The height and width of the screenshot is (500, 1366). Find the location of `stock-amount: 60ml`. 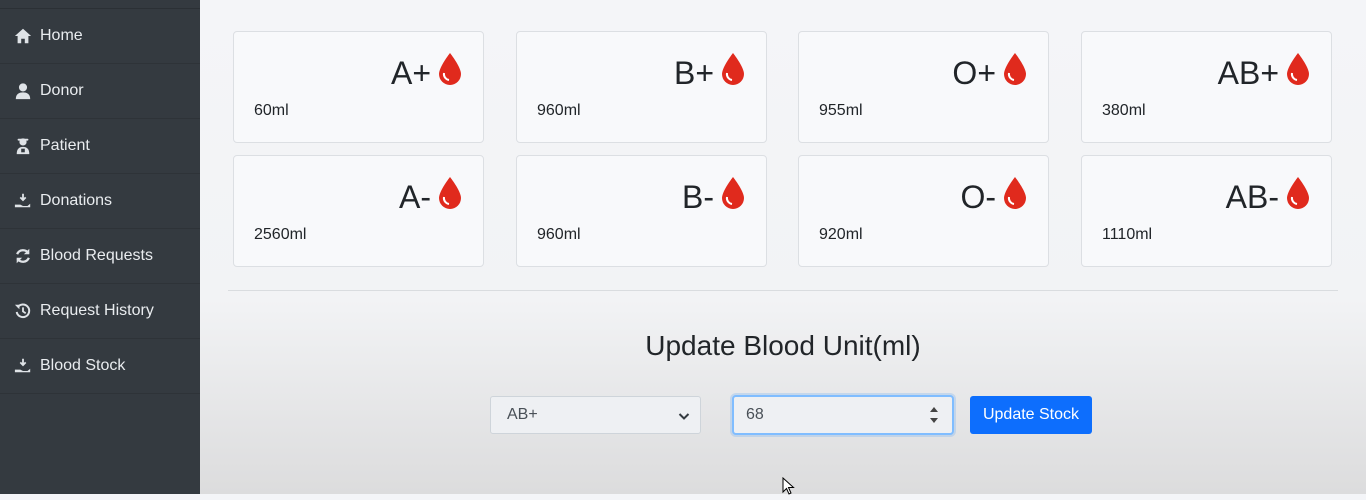

stock-amount: 60ml is located at coordinates (271, 110).